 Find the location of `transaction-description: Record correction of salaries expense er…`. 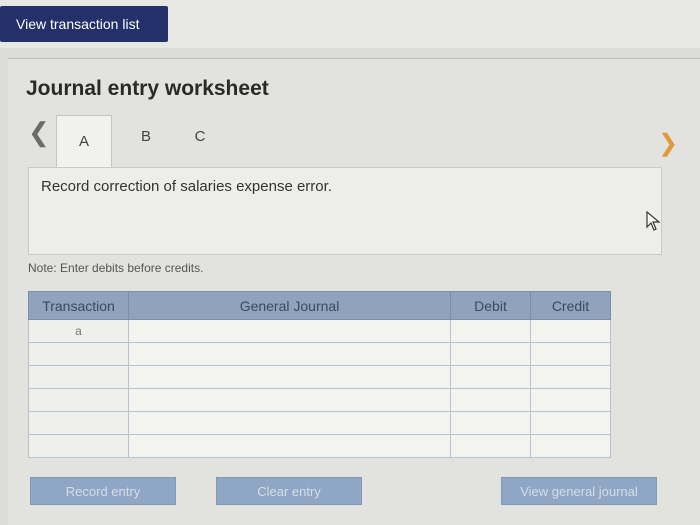

transaction-description: Record correction of salaries expense er… is located at coordinates (186, 186).